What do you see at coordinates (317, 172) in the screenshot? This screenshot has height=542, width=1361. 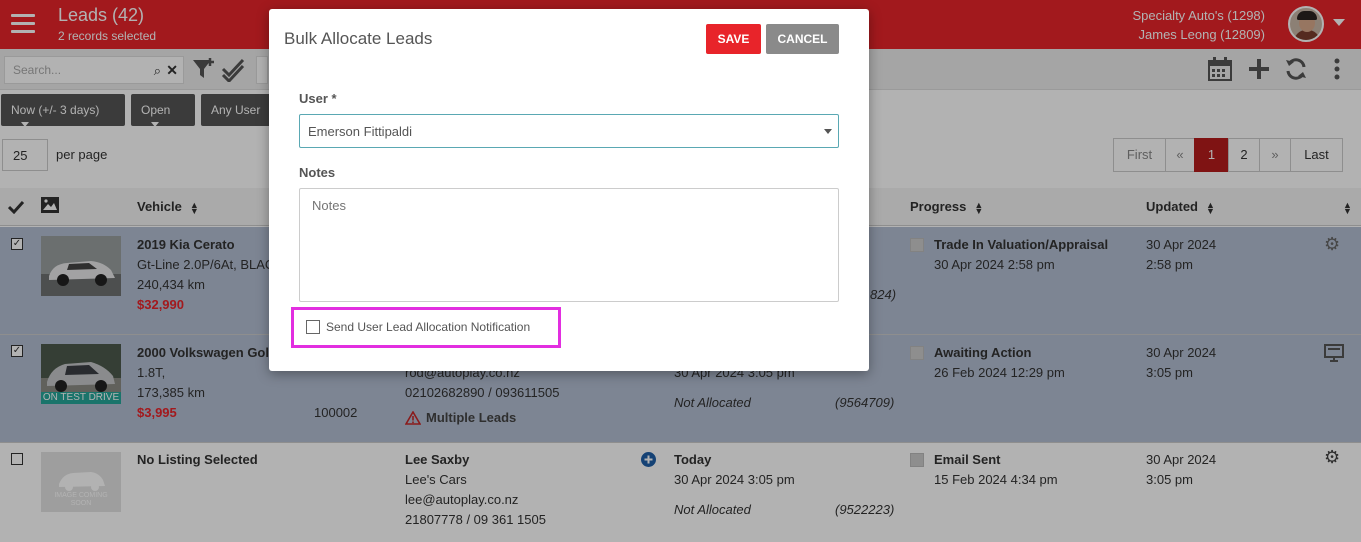 I see `notes-label: Notes` at bounding box center [317, 172].